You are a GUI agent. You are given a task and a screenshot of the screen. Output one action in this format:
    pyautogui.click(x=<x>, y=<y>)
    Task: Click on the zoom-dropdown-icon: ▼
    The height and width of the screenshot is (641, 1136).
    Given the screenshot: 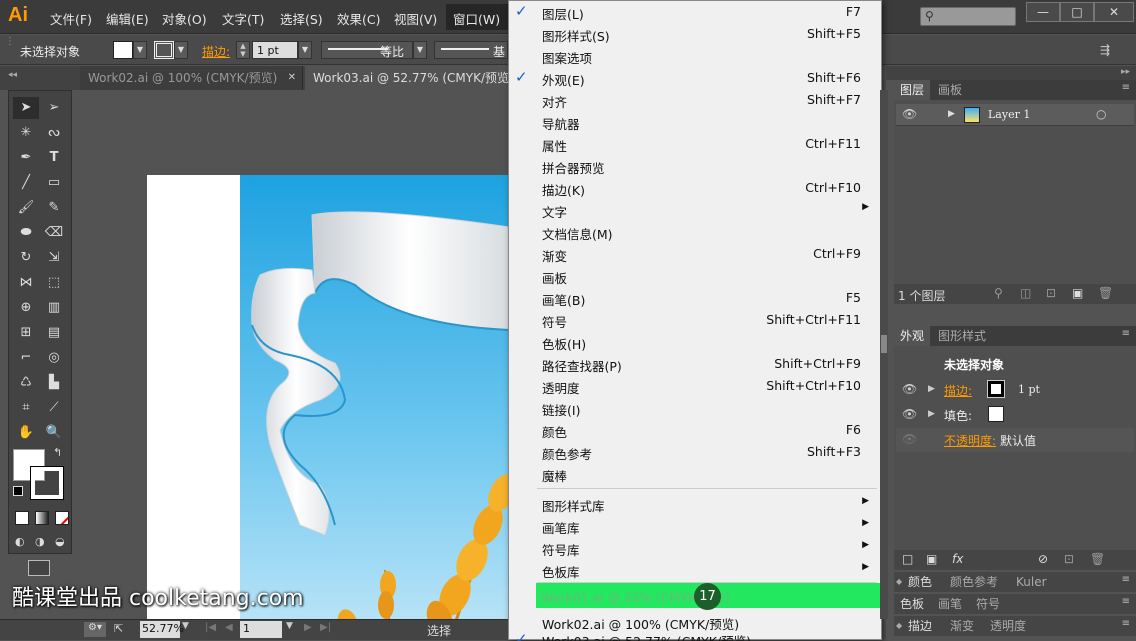 What is the action you would take?
    pyautogui.click(x=185, y=626)
    